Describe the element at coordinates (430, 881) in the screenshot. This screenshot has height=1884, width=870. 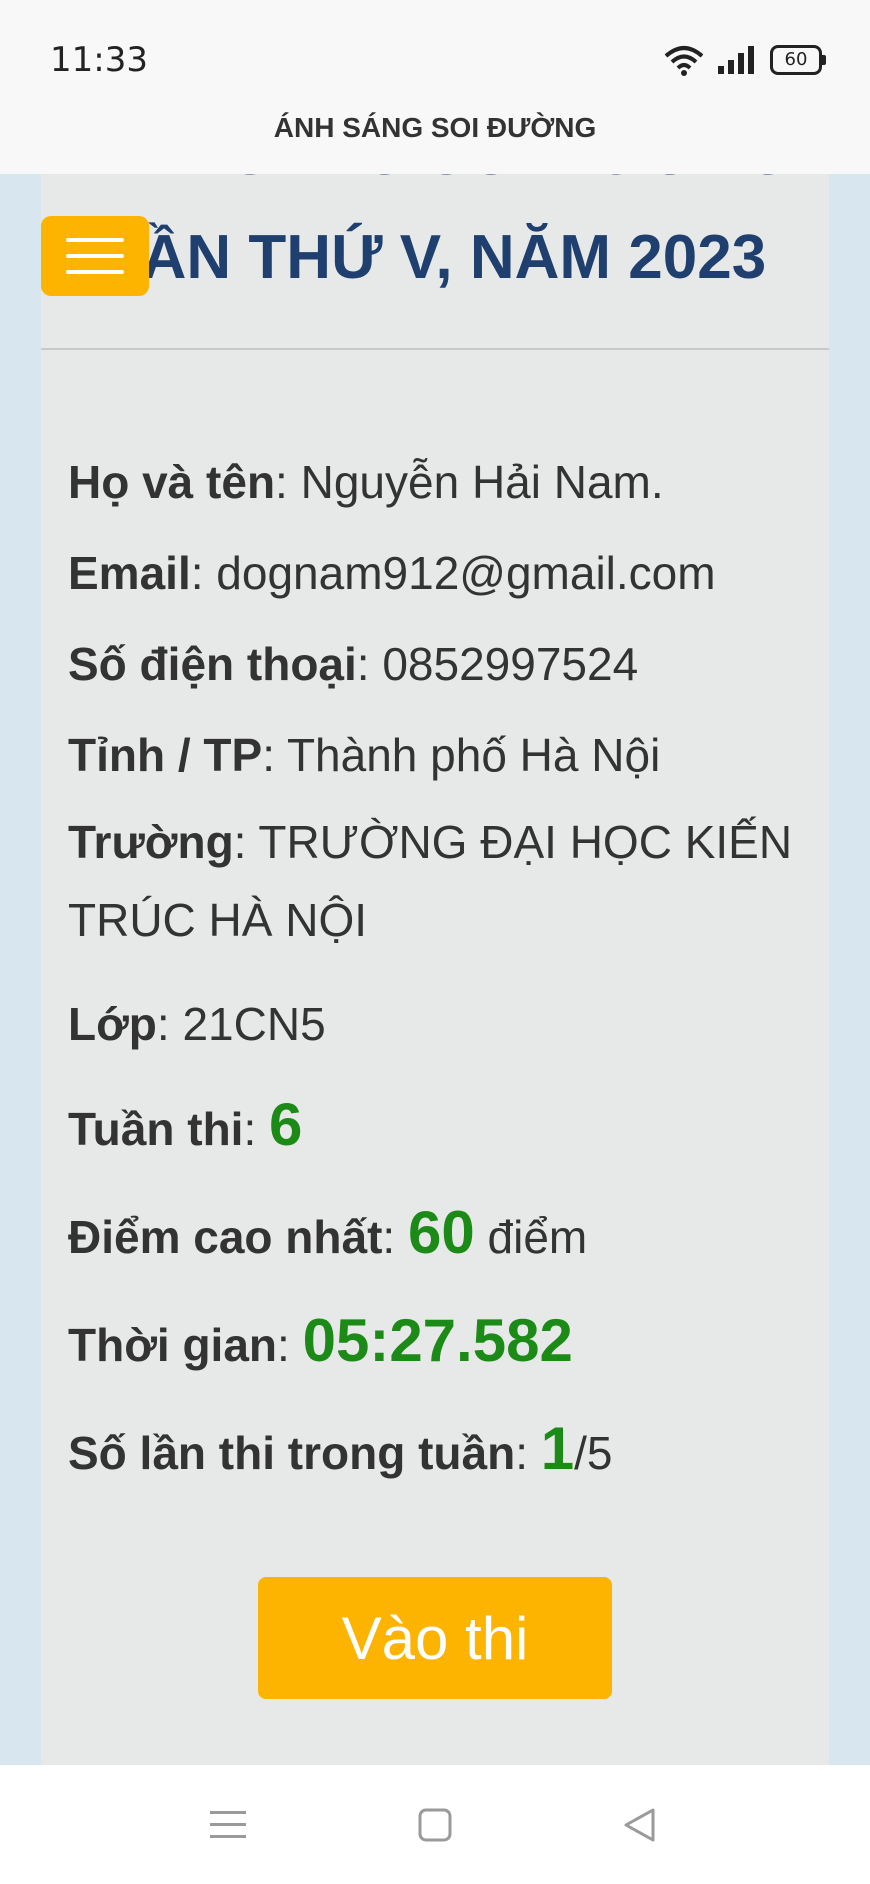
I see `school-row: Trường: TRƯỜNG ĐẠI HỌC KIẾN TRÚC HÀ NỘI` at that location.